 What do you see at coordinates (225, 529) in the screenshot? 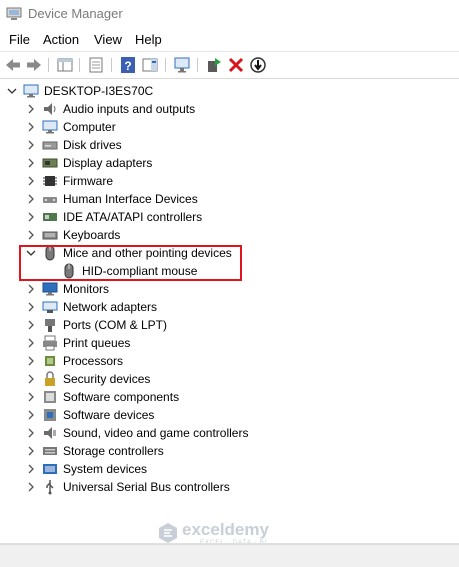
I see `watermark-name: exceldemy` at bounding box center [225, 529].